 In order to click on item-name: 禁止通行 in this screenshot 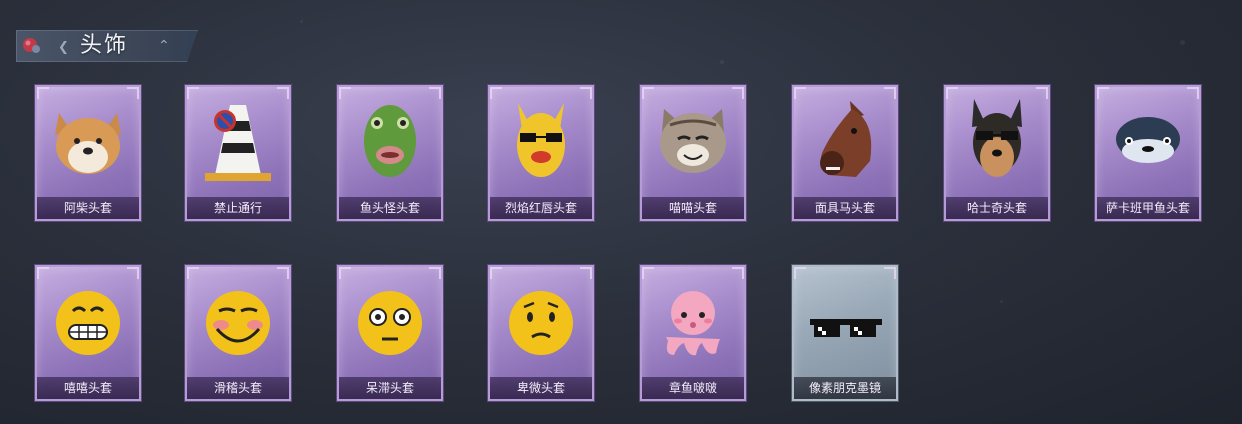, I will do `click(238, 208)`.